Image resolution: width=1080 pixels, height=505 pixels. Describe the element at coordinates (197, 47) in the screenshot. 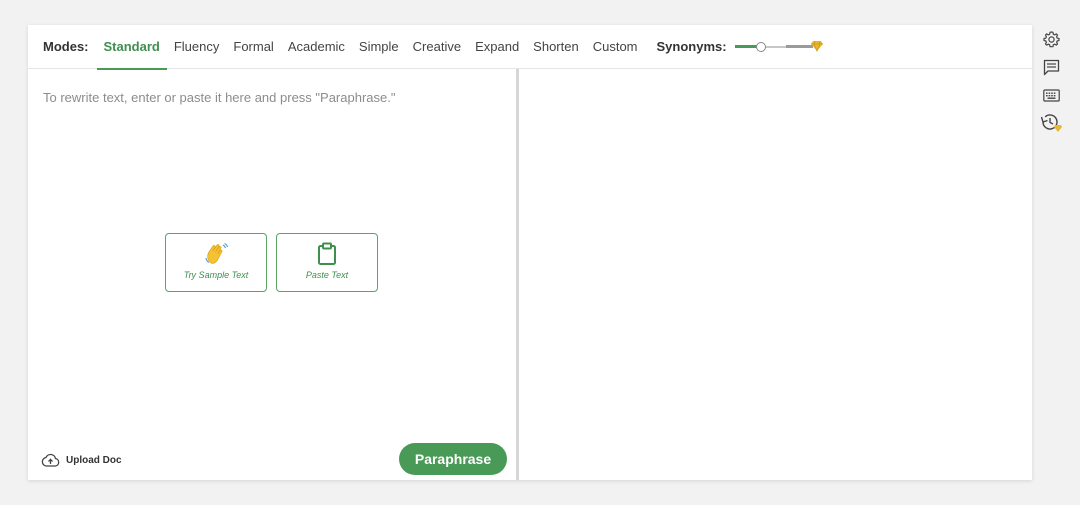

I see `mode-tab-fluency: Fluency` at that location.